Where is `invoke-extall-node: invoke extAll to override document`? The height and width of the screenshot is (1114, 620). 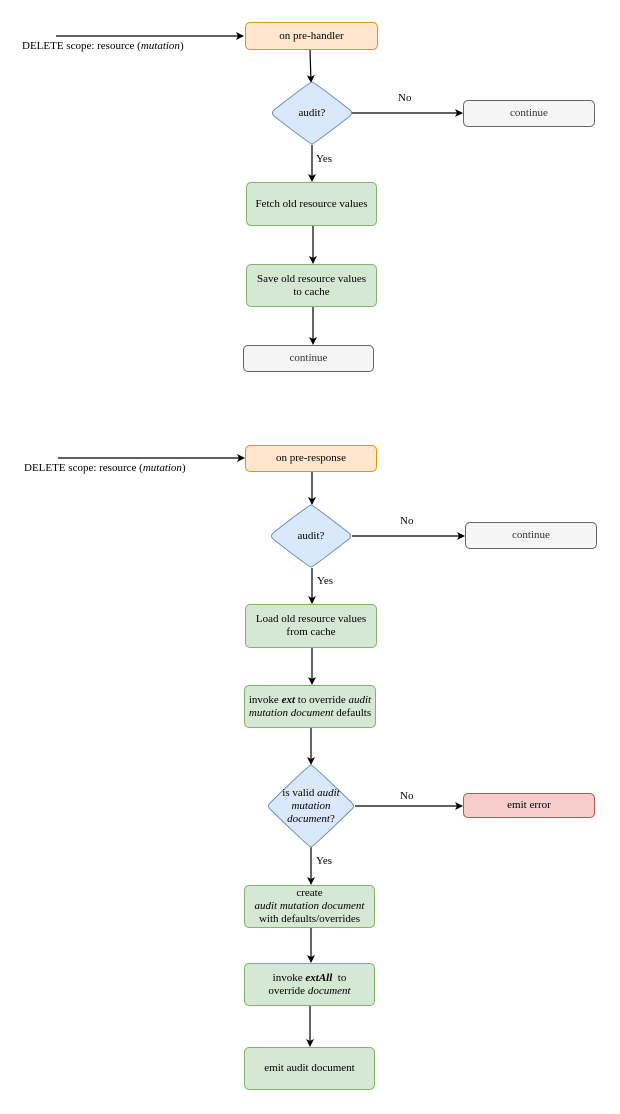
invoke-extall-node: invoke extAll to override document is located at coordinates (309, 984).